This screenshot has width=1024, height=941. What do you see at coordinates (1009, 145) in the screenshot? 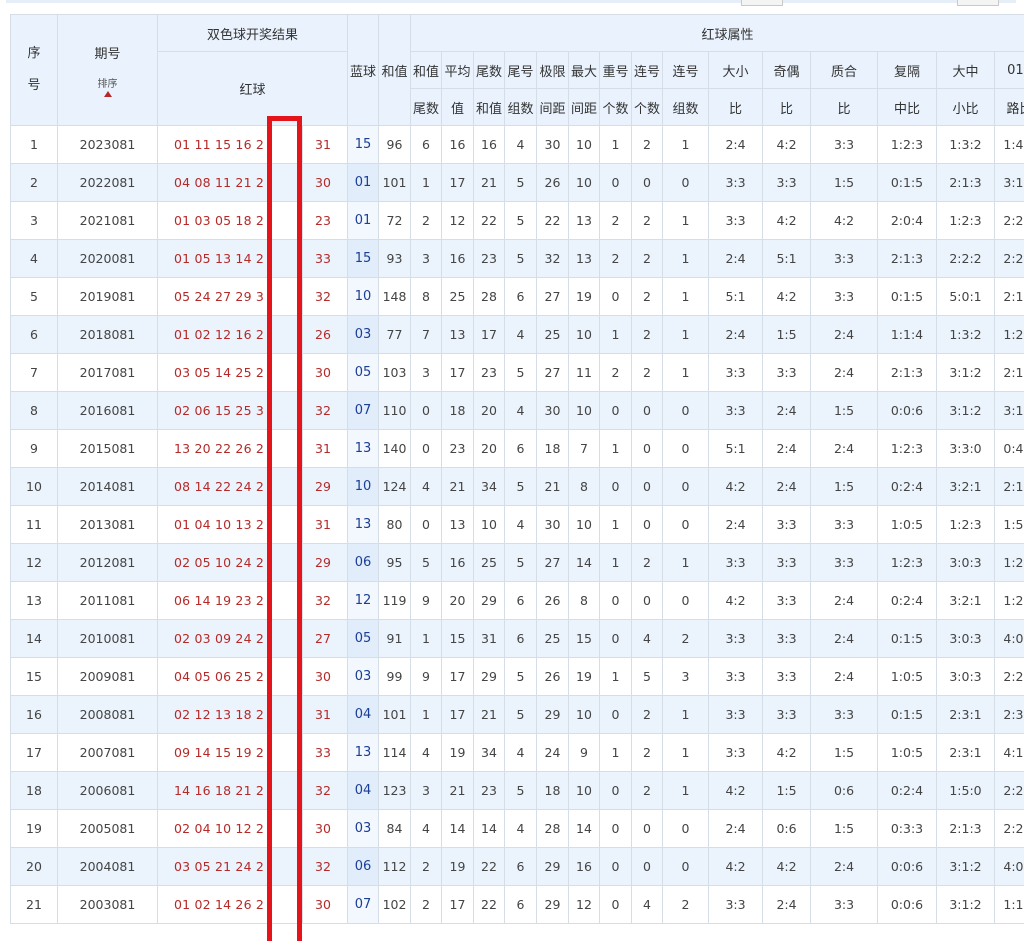
I see `attr-cell: 1:4:1` at bounding box center [1009, 145].